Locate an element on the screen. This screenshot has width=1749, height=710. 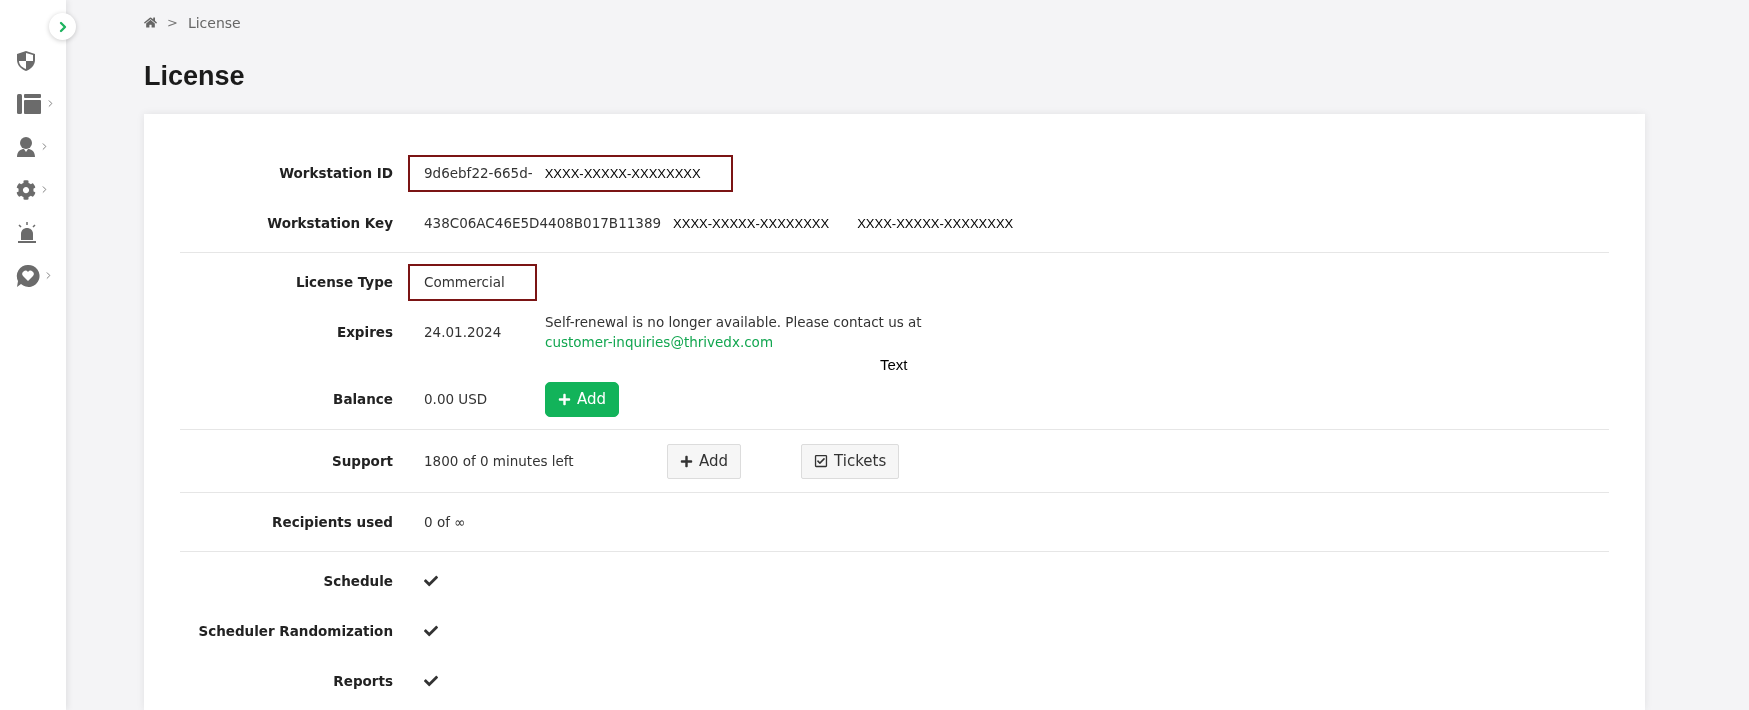
settings-icon is located at coordinates (26, 189).